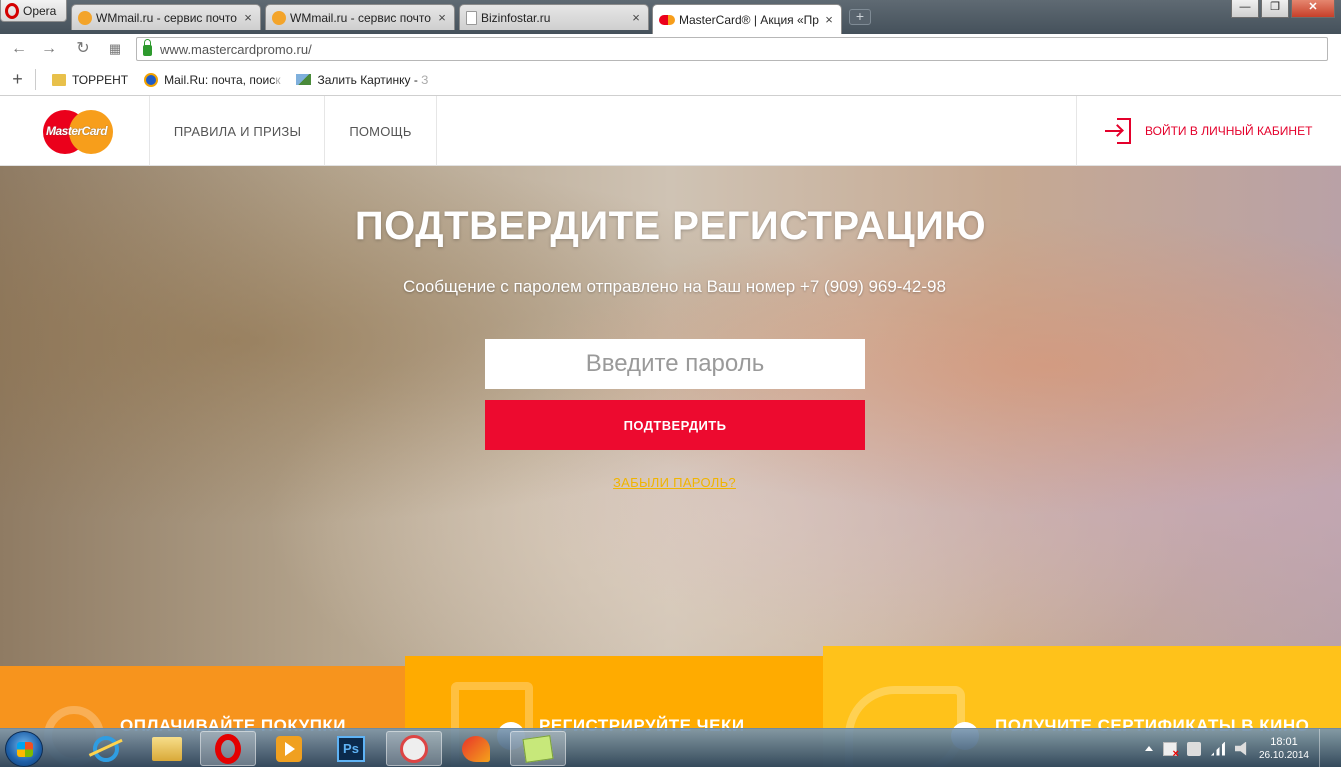  Describe the element at coordinates (1170, 750) in the screenshot. I see `action-center-flag-icon` at that location.